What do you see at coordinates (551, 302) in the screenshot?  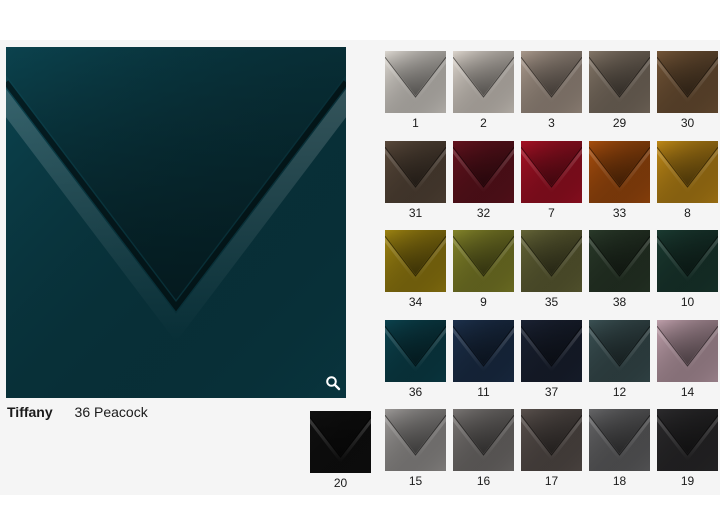 I see `swatch-number: 35` at bounding box center [551, 302].